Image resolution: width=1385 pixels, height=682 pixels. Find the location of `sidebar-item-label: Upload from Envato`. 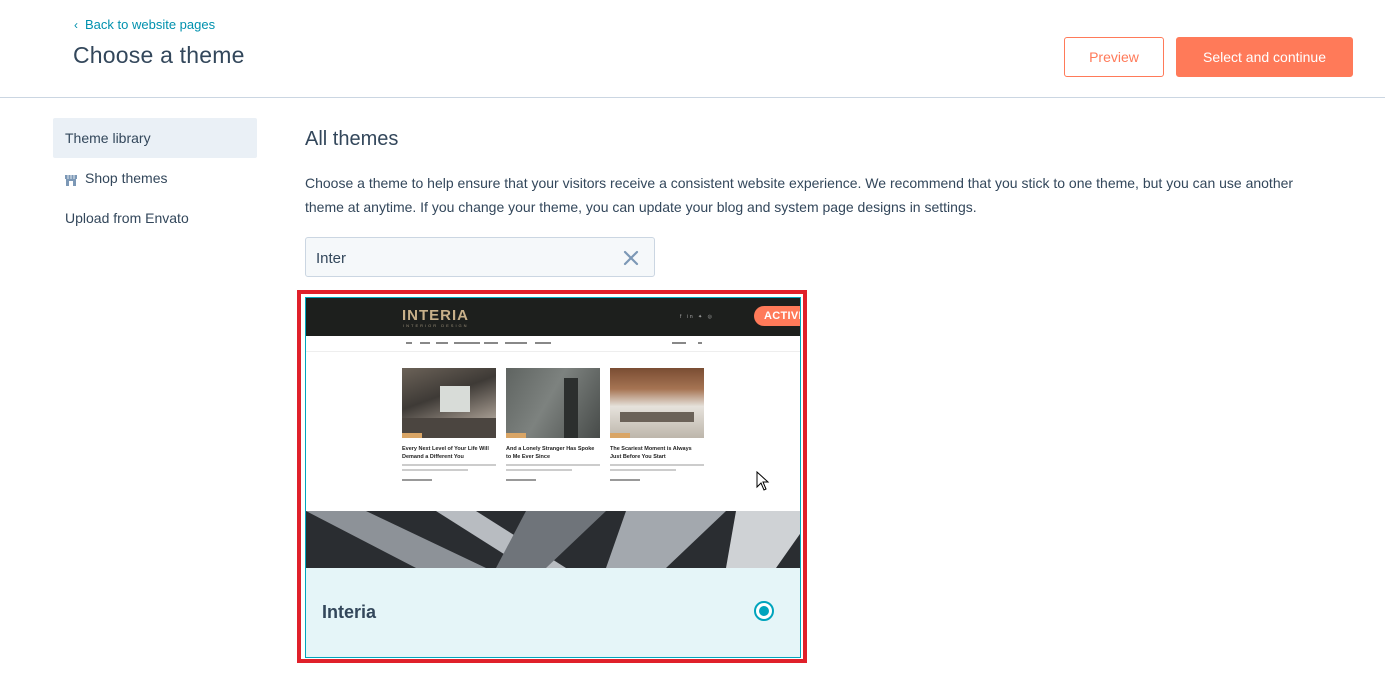

sidebar-item-label: Upload from Envato is located at coordinates (127, 218).